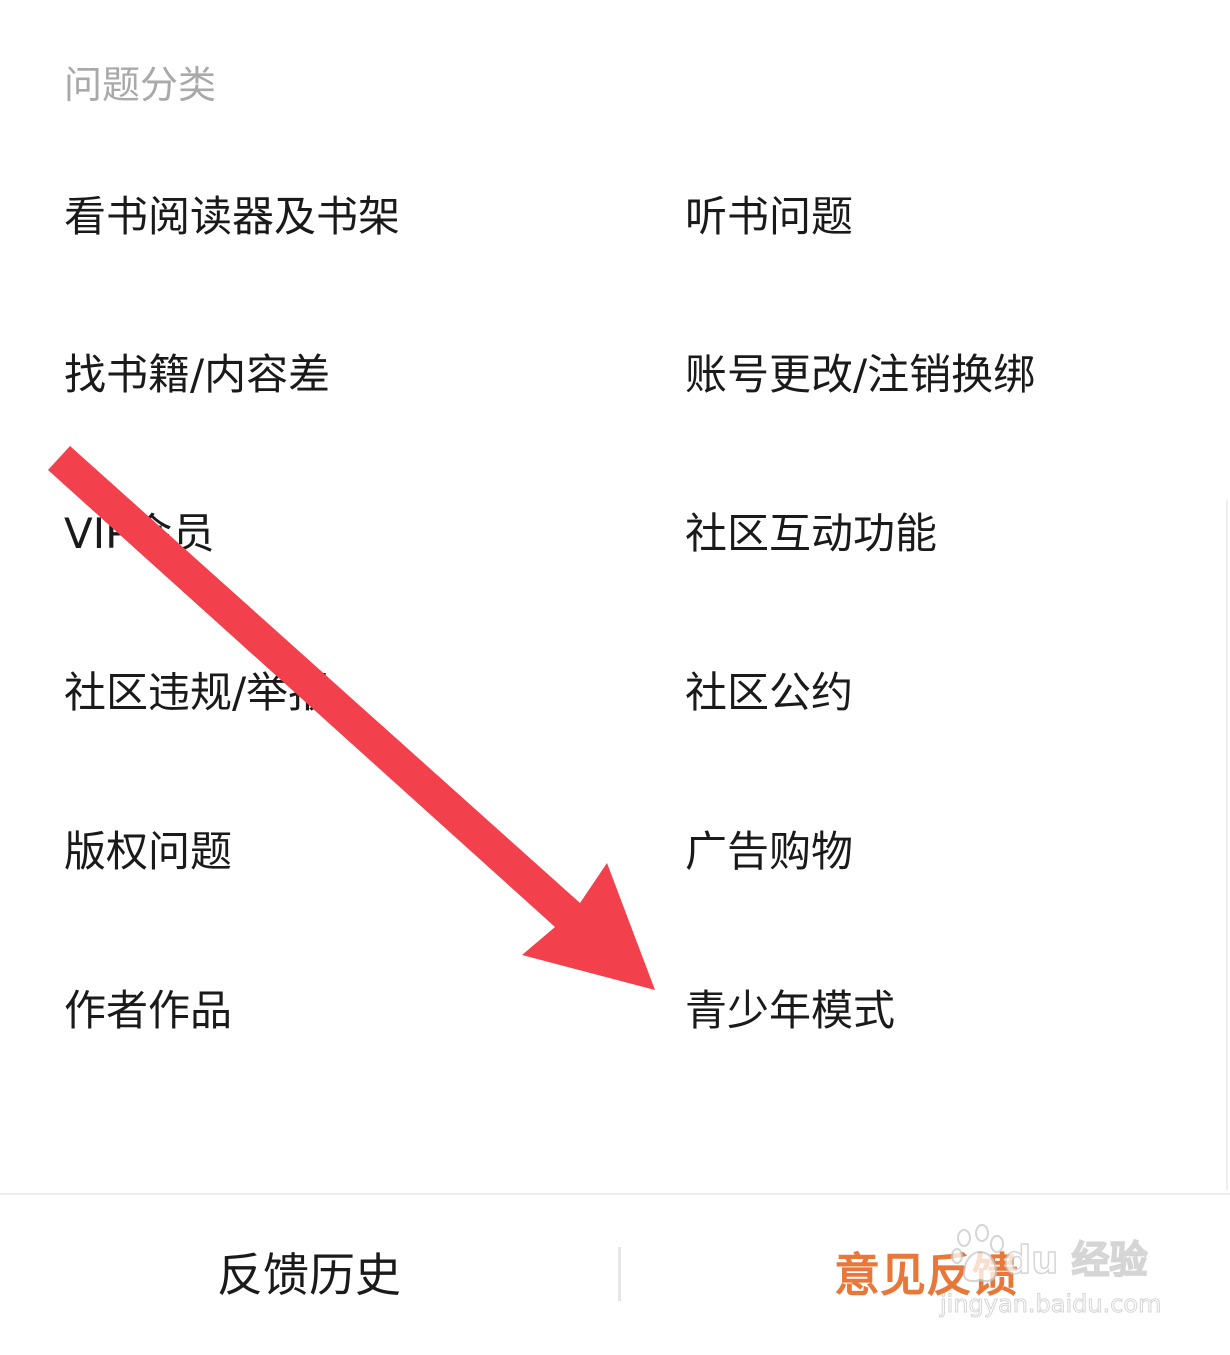 This screenshot has width=1230, height=1355. Describe the element at coordinates (926, 1275) in the screenshot. I see `submit-feedback-button: 意见反馈` at that location.